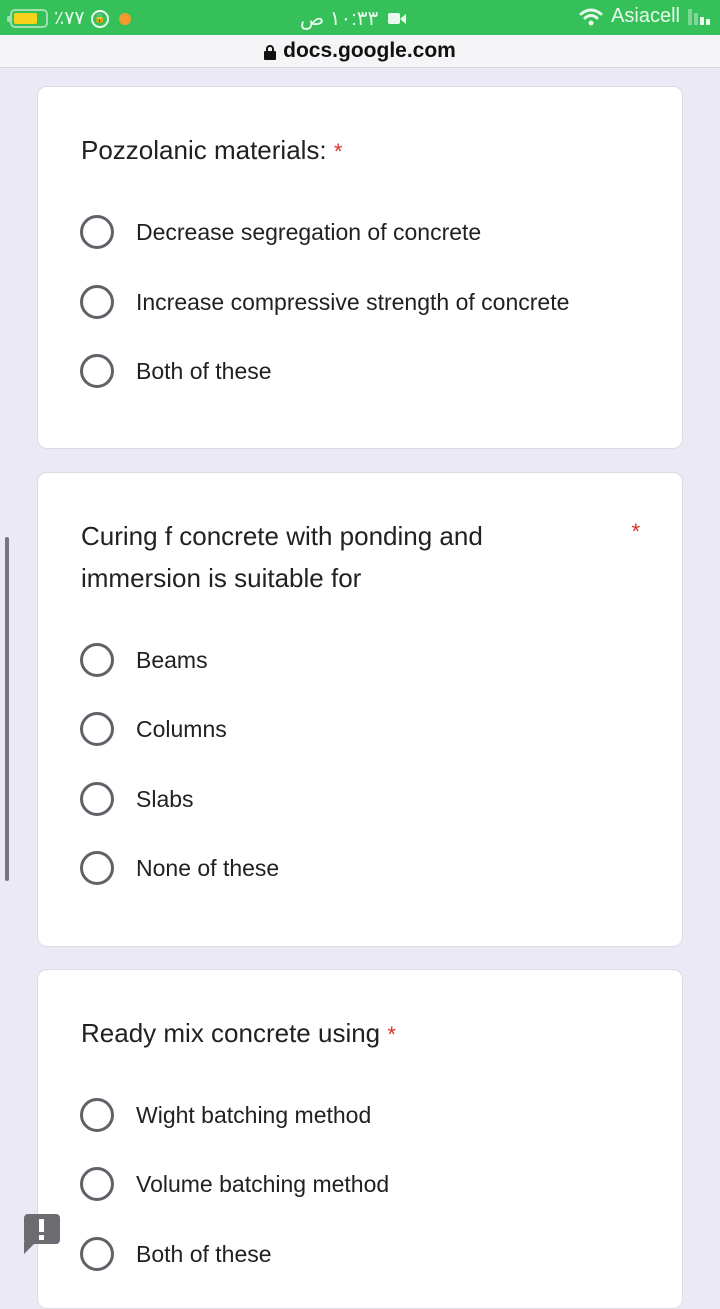 The width and height of the screenshot is (720, 1309). I want to click on status-center: ۱۰:۳۳ ص, so click(353, 18).